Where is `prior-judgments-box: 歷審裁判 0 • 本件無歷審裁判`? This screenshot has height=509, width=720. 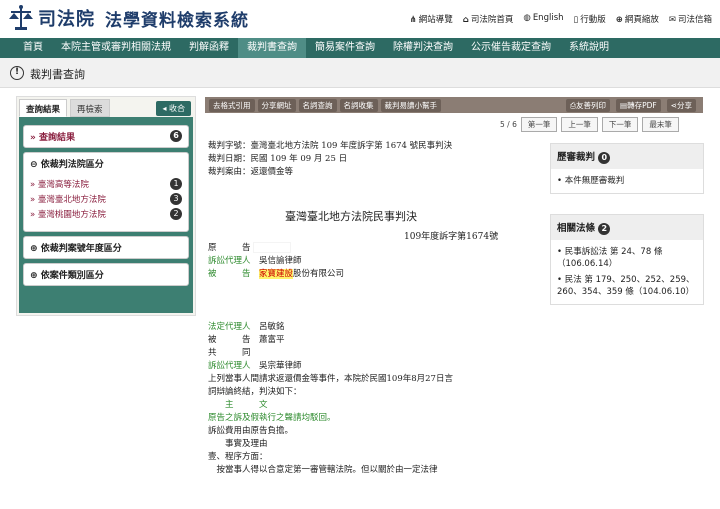 prior-judgments-box: 歷審裁判 0 • 本件無歷審裁判 is located at coordinates (627, 168).